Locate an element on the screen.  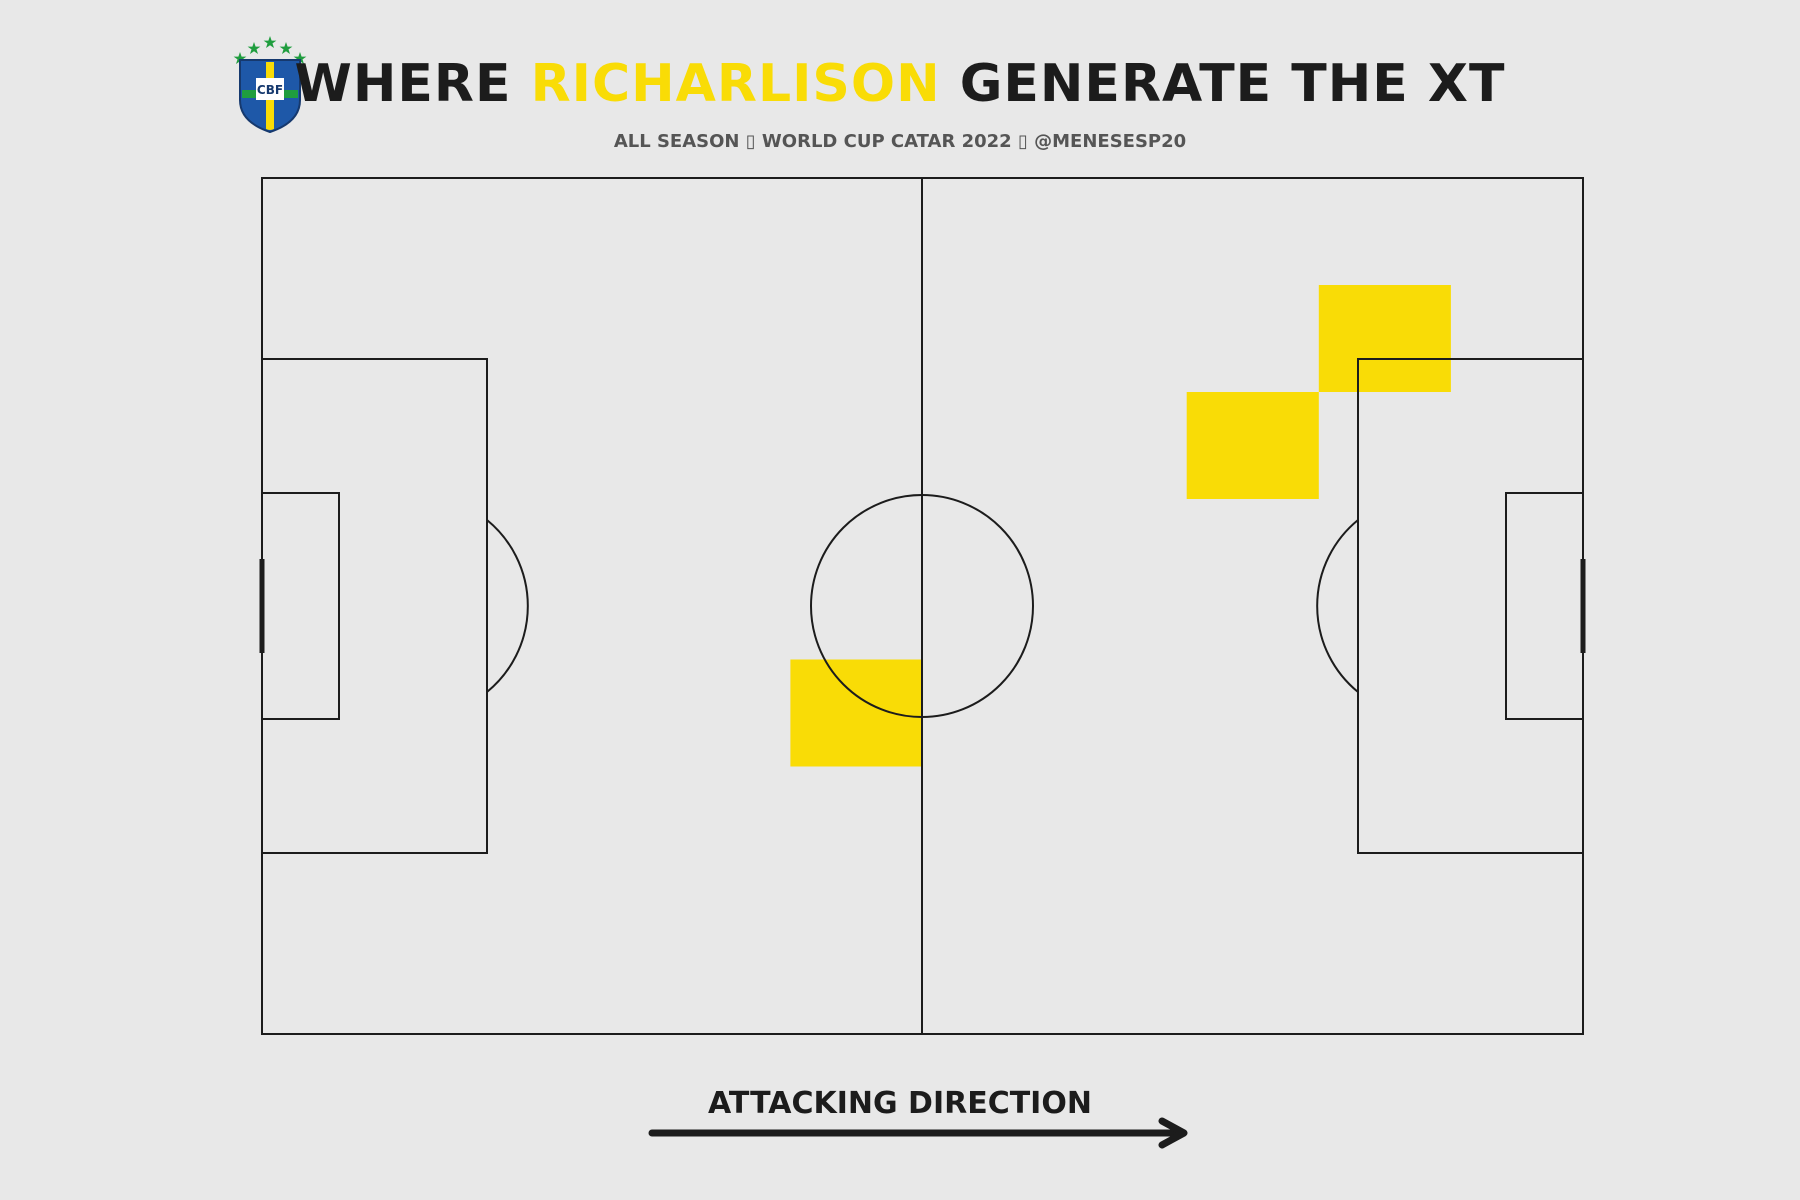
right-penalty-arc is located at coordinates (1337, 606).